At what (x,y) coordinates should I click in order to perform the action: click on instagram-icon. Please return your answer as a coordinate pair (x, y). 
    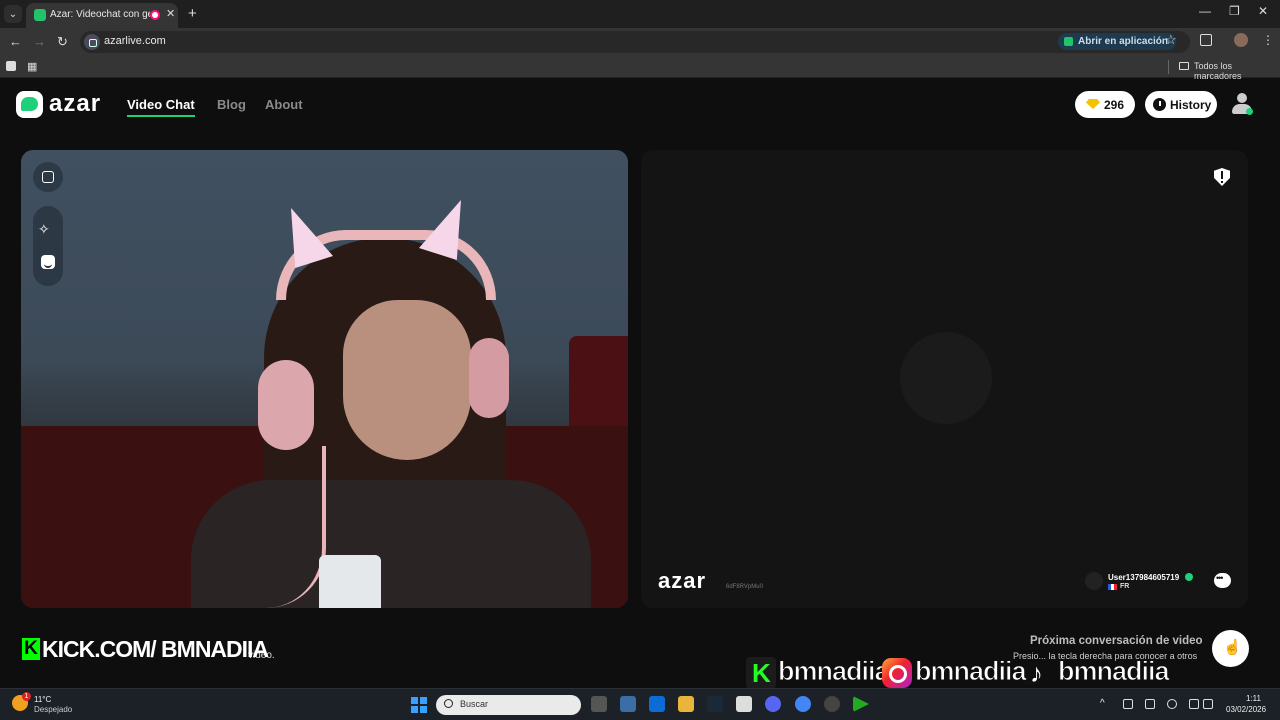
    Looking at the image, I should click on (897, 673).